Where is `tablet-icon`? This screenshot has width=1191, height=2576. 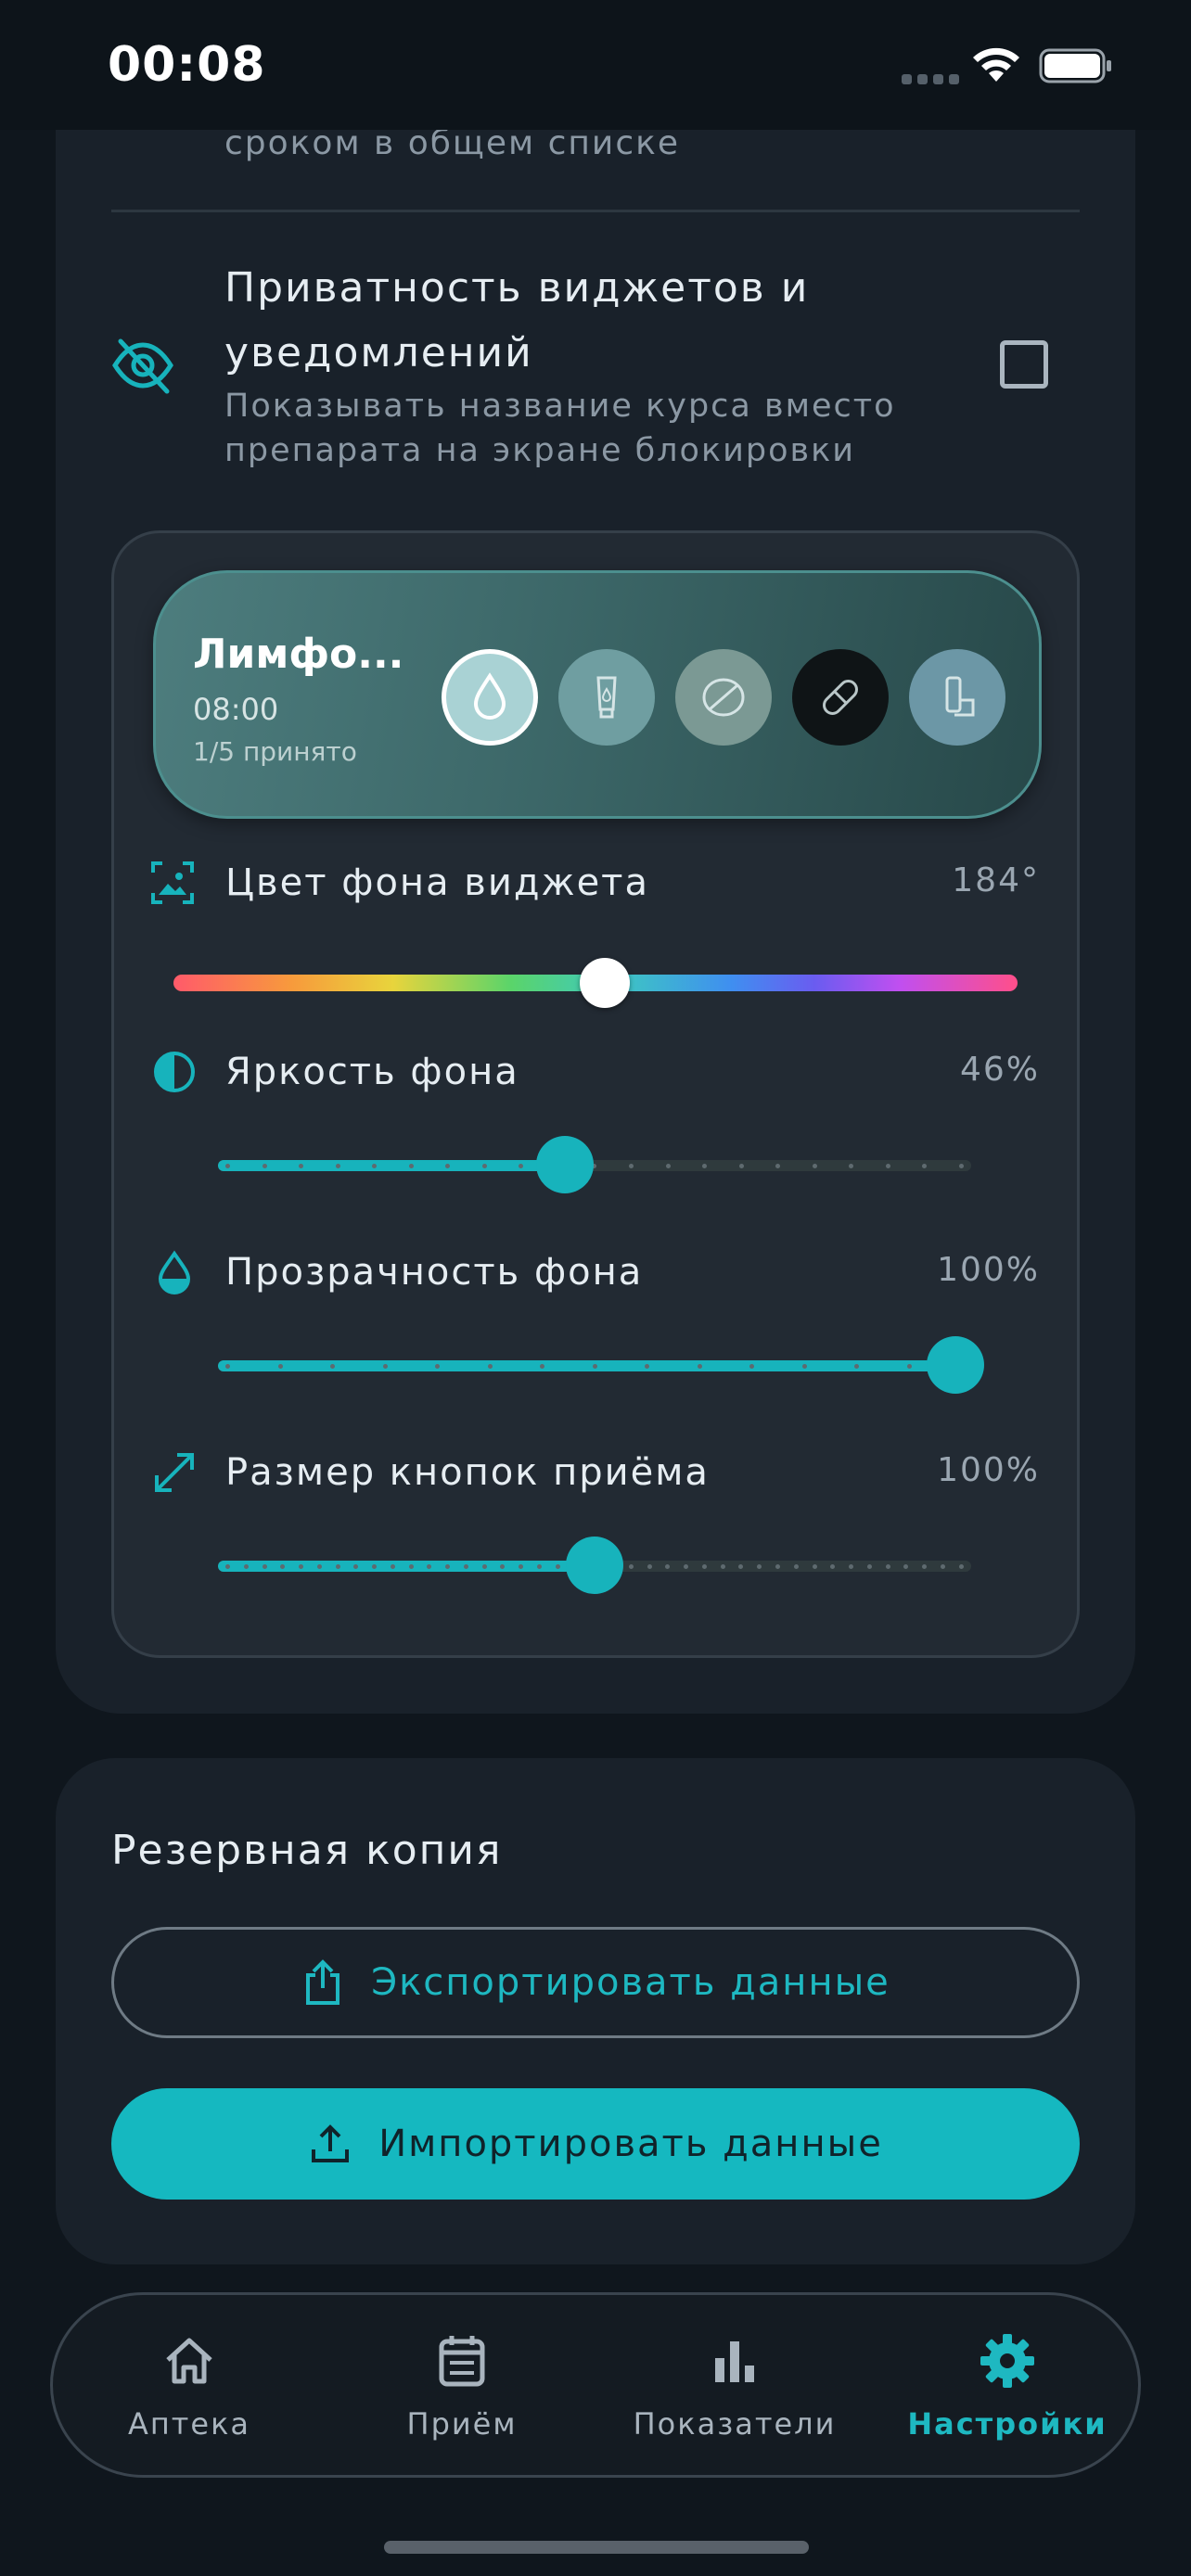 tablet-icon is located at coordinates (723, 697).